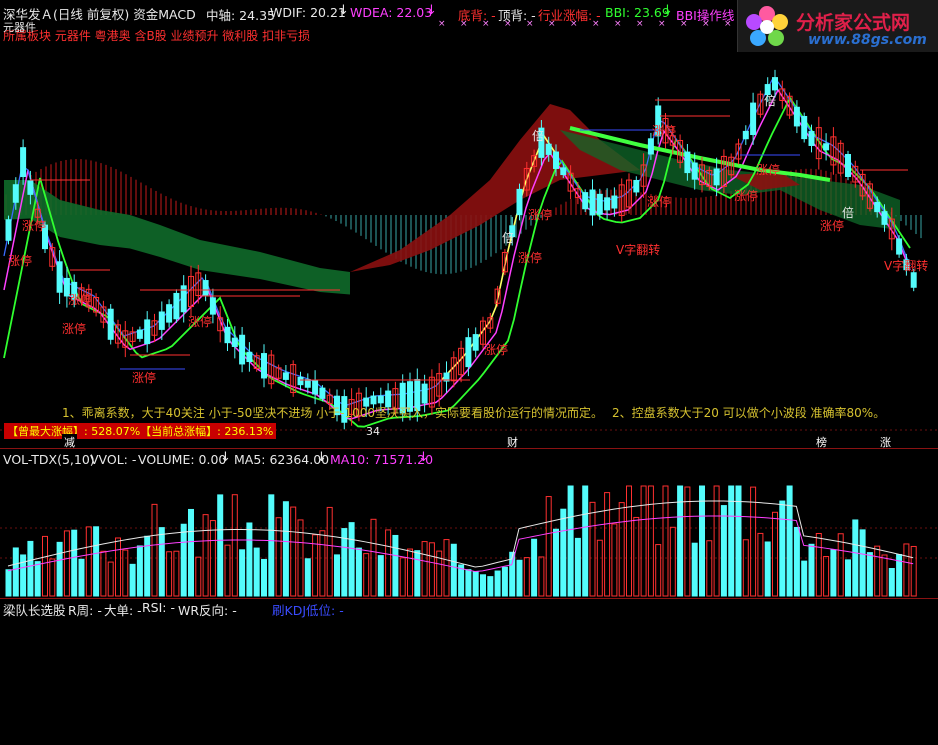 Image resolution: width=938 pixels, height=745 pixels. What do you see at coordinates (308, 610) in the screenshot?
I see `kdj-value: 刷KDJ低位: -` at bounding box center [308, 610].